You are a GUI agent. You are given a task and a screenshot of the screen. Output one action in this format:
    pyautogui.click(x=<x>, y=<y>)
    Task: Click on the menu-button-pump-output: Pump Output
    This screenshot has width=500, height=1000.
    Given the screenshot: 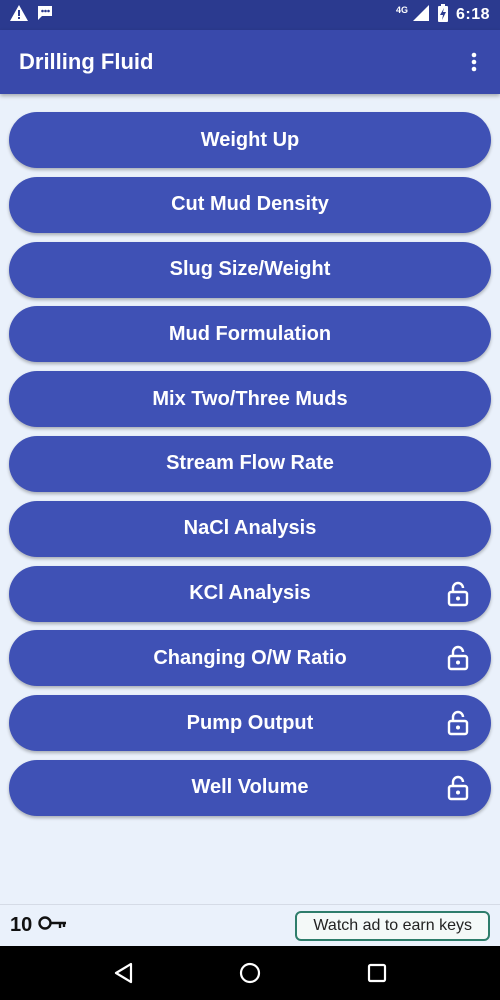 What is the action you would take?
    pyautogui.click(x=250, y=723)
    